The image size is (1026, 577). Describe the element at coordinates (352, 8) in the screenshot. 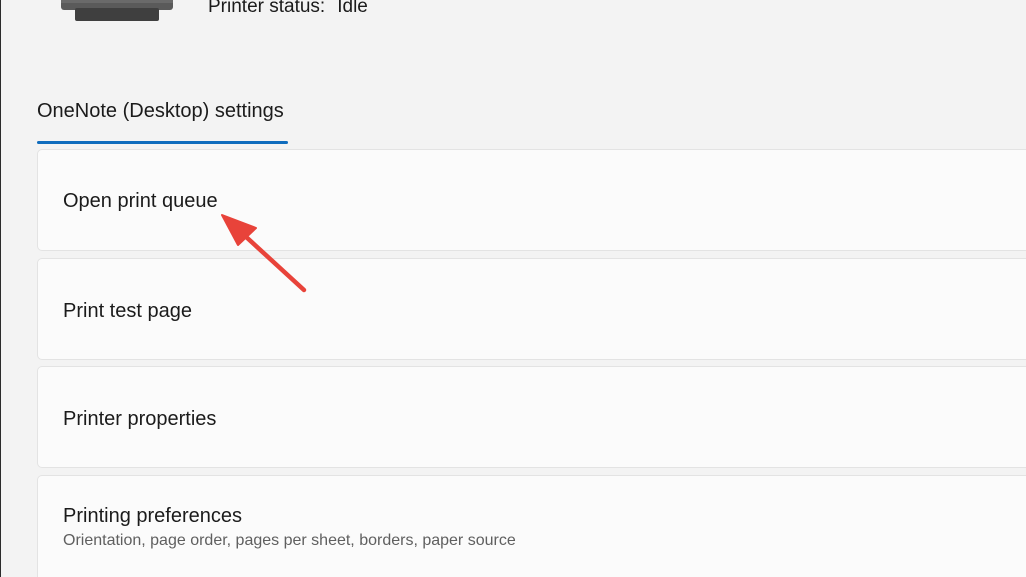

I see `printer-status-value: Idle` at that location.